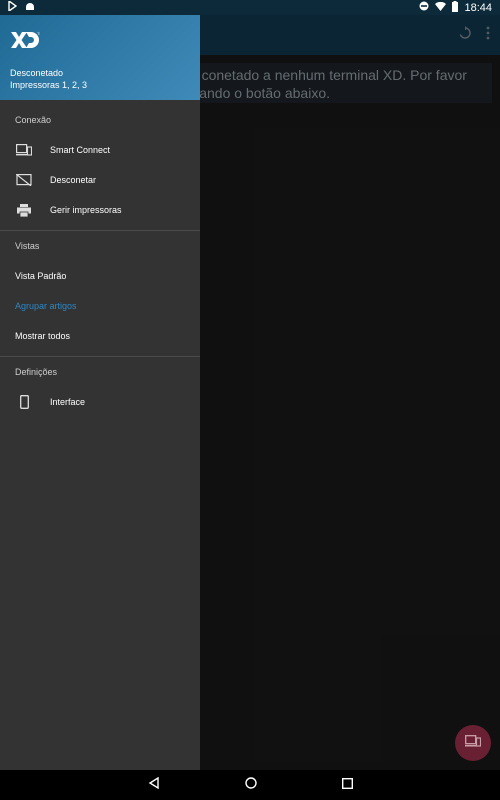  Describe the element at coordinates (68, 402) in the screenshot. I see `drawer-item-label: Interface` at that location.